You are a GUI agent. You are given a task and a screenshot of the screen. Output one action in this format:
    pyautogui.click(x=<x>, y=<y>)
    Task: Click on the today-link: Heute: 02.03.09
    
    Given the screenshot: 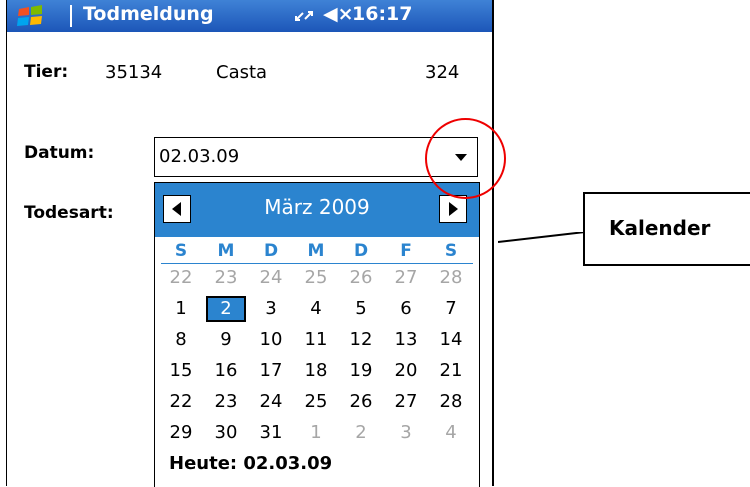 What is the action you would take?
    pyautogui.click(x=250, y=463)
    